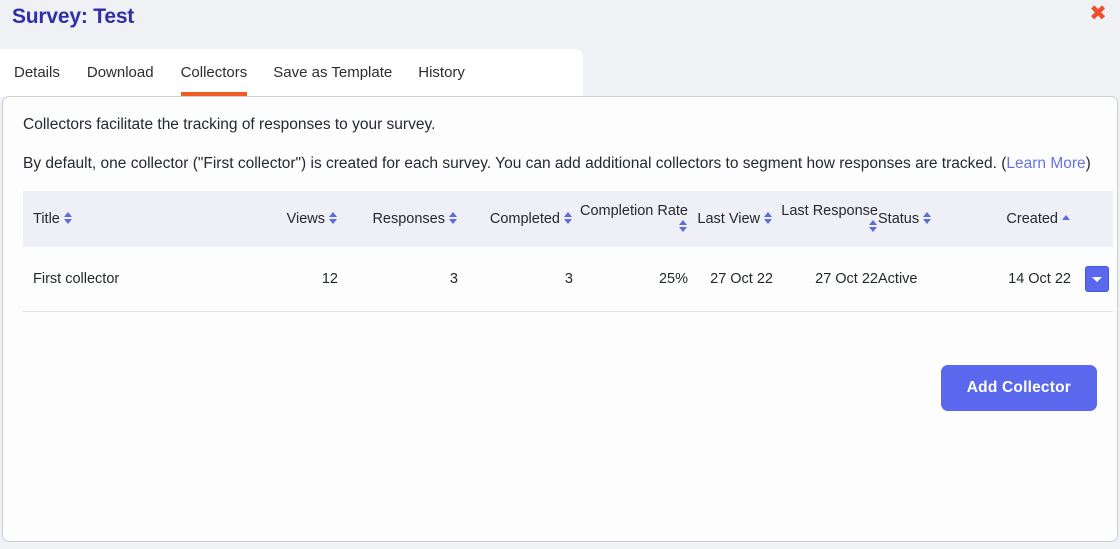  Describe the element at coordinates (515, 279) in the screenshot. I see `cell-completed: 3` at that location.